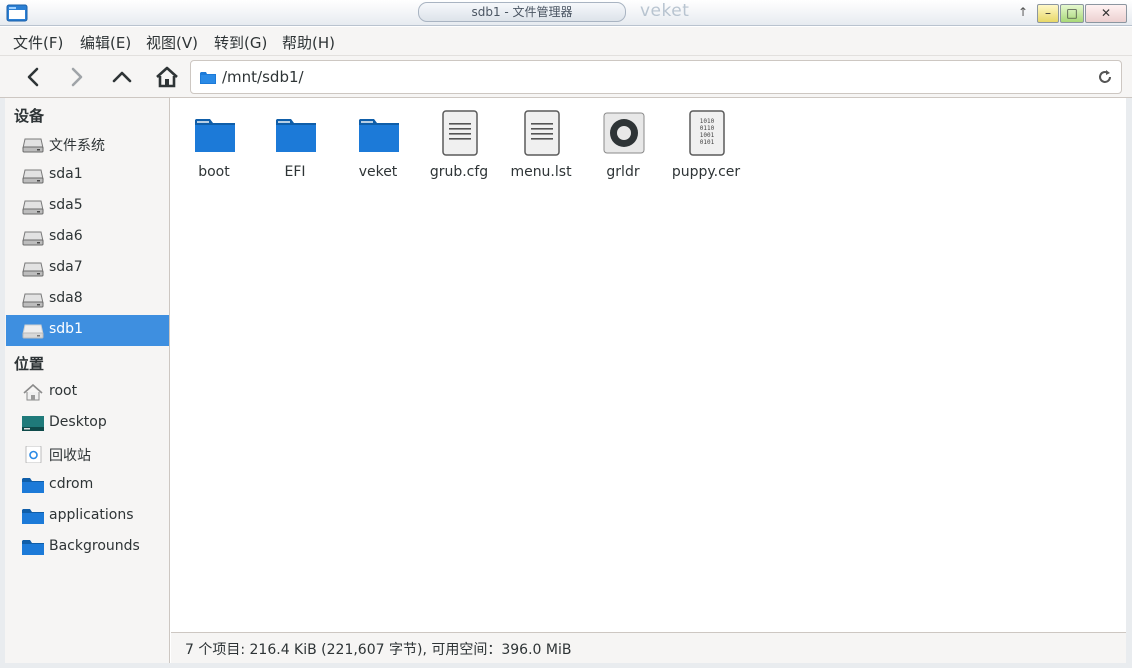  Describe the element at coordinates (172, 42) in the screenshot. I see `menu-view: 视图(V)` at that location.